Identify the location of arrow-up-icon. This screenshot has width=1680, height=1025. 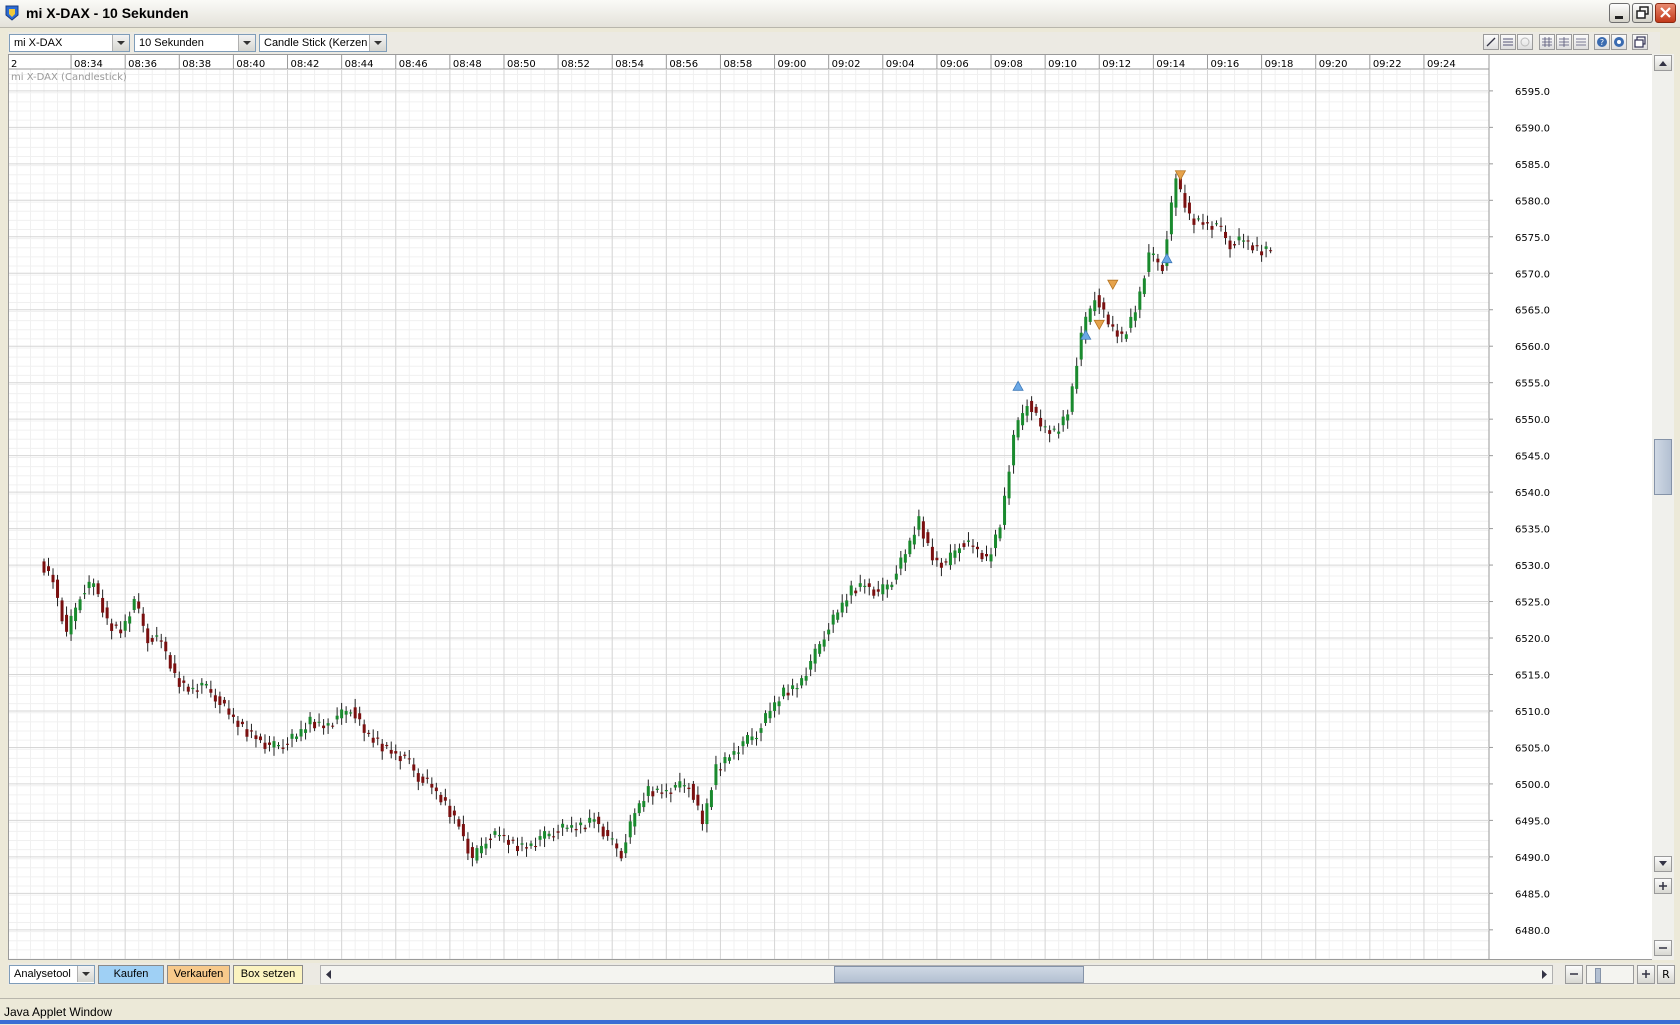
(1663, 63).